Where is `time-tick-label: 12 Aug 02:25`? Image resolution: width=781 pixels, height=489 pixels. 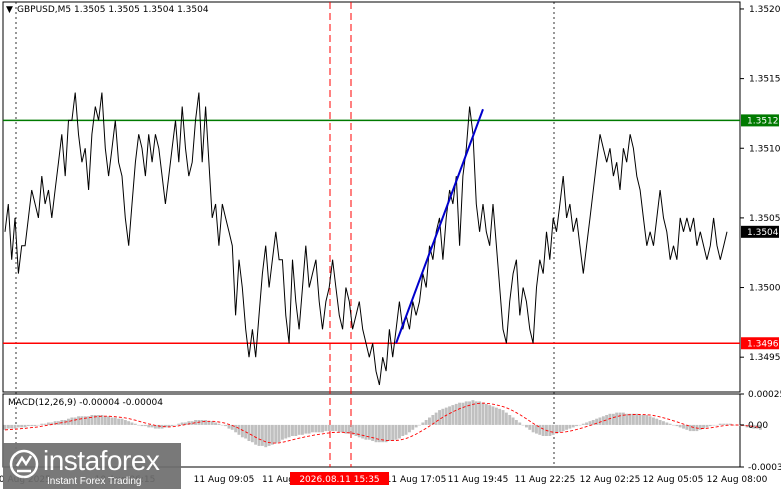
time-tick-label: 12 Aug 02:25 is located at coordinates (610, 480).